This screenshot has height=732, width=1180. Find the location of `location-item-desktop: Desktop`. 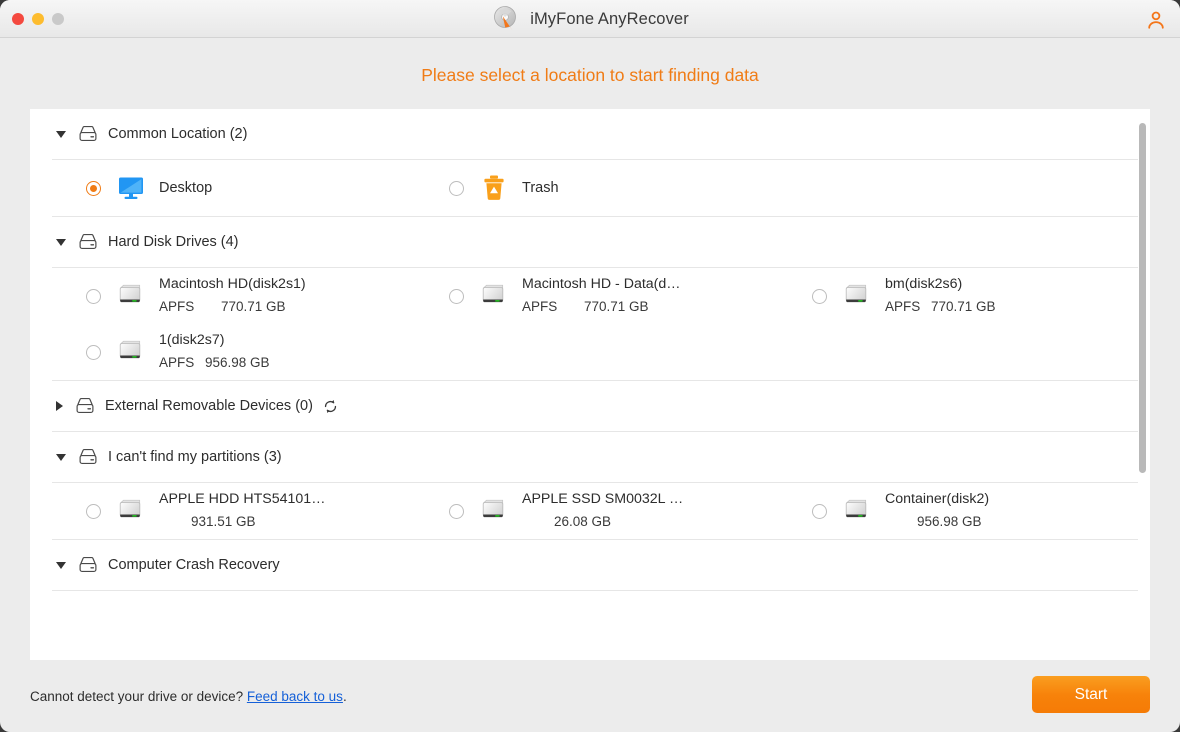

location-item-desktop: Desktop is located at coordinates (211, 188).